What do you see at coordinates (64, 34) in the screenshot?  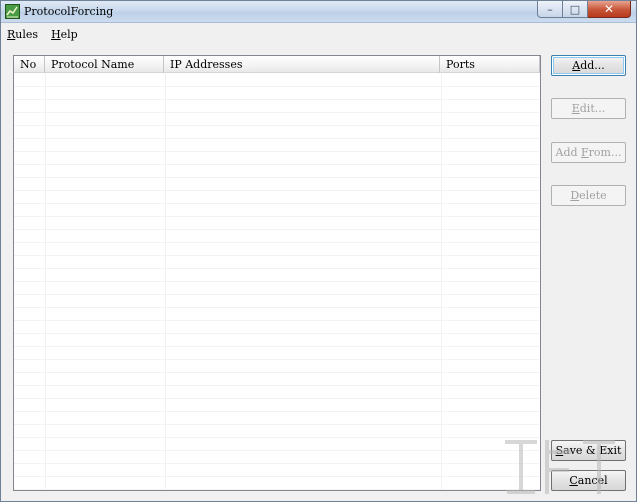 I see `menu-help: Help` at bounding box center [64, 34].